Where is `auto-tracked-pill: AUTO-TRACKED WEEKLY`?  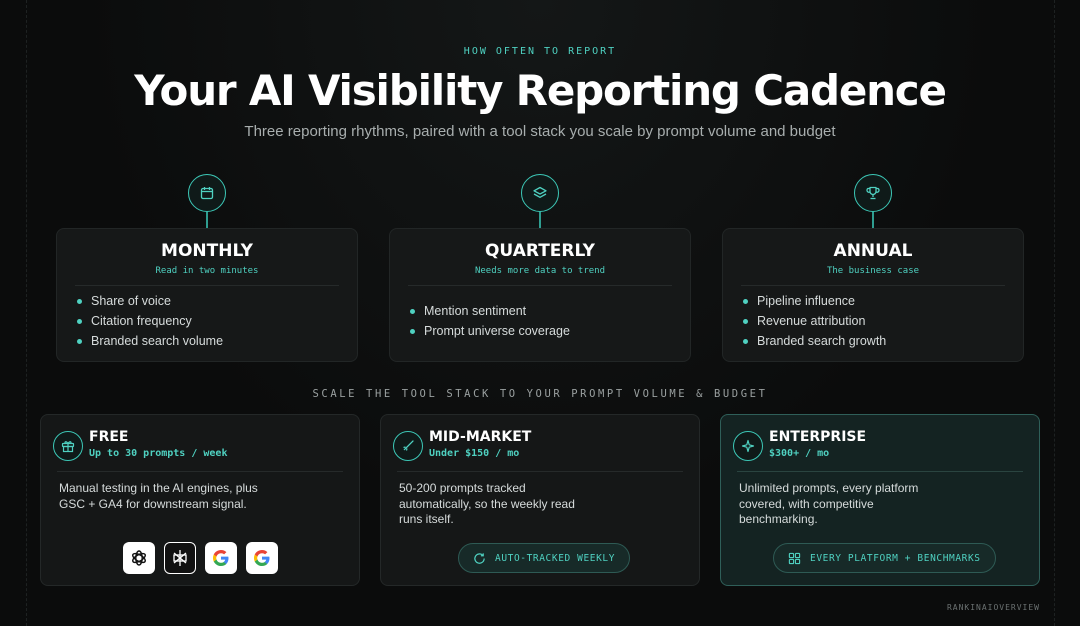 auto-tracked-pill: AUTO-TRACKED WEEKLY is located at coordinates (544, 558).